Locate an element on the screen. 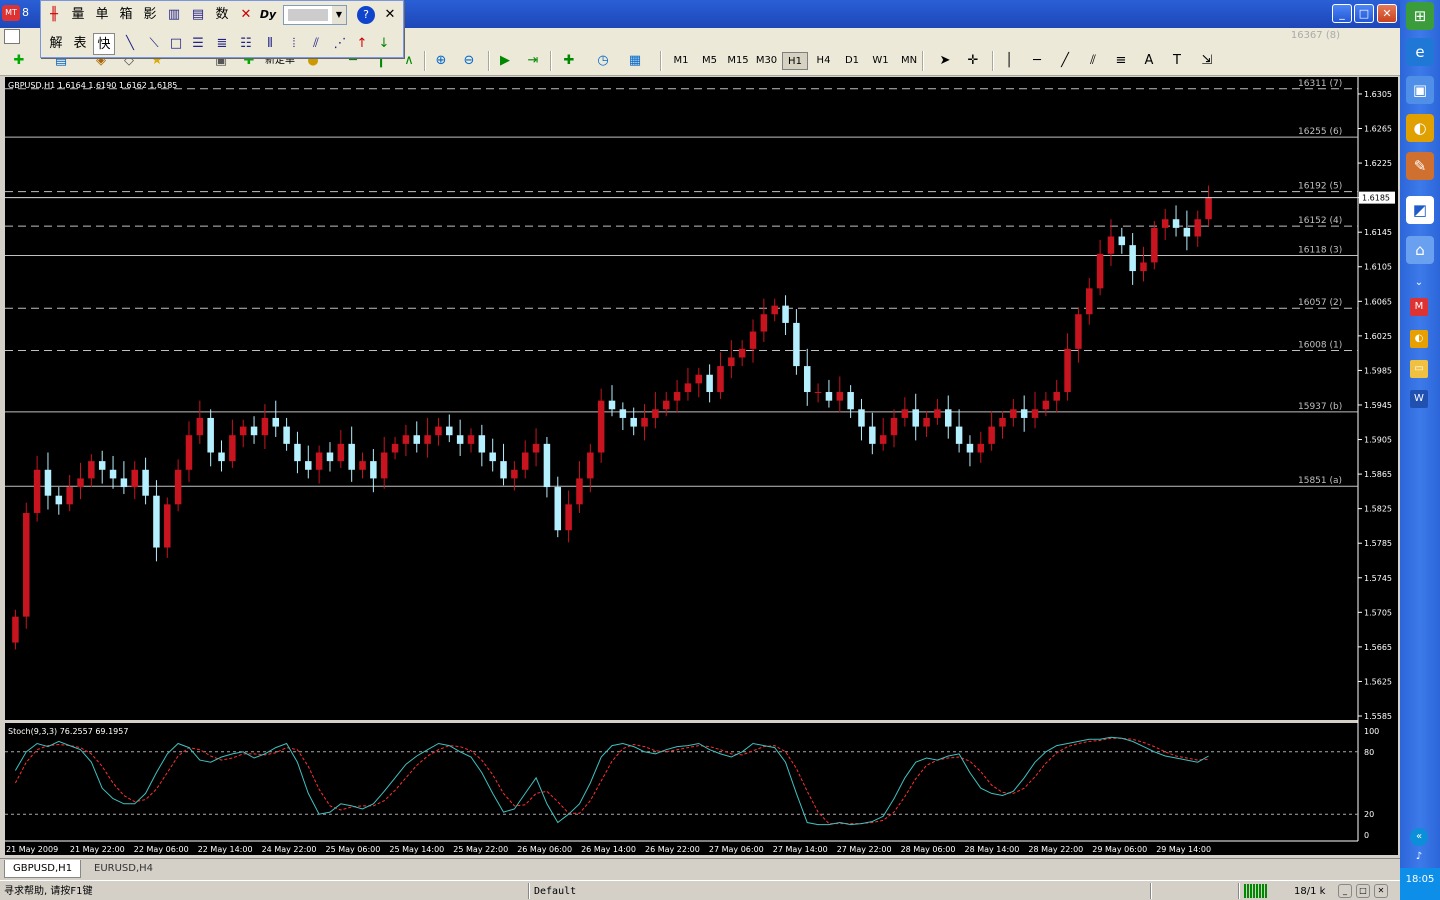  periods-icon: ◷ is located at coordinates (603, 61).